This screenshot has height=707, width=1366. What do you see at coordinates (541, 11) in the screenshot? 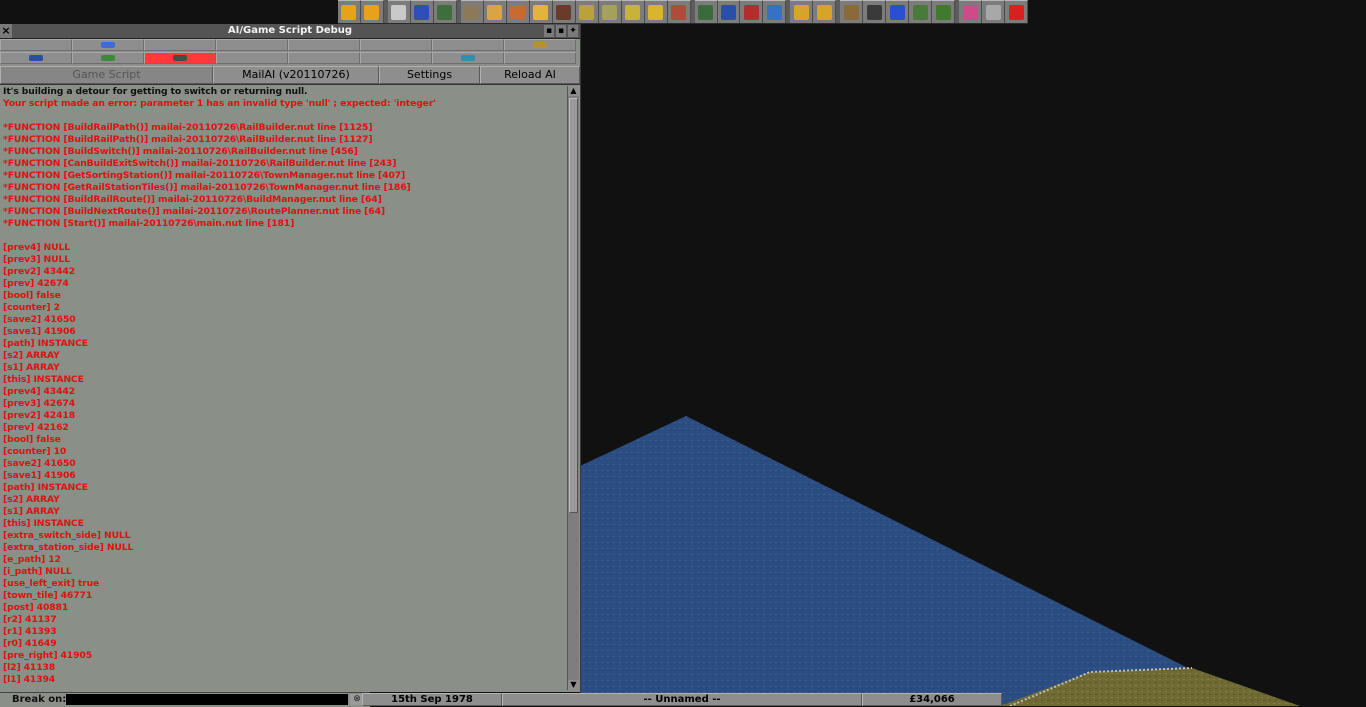
I see `finances-button` at bounding box center [541, 11].